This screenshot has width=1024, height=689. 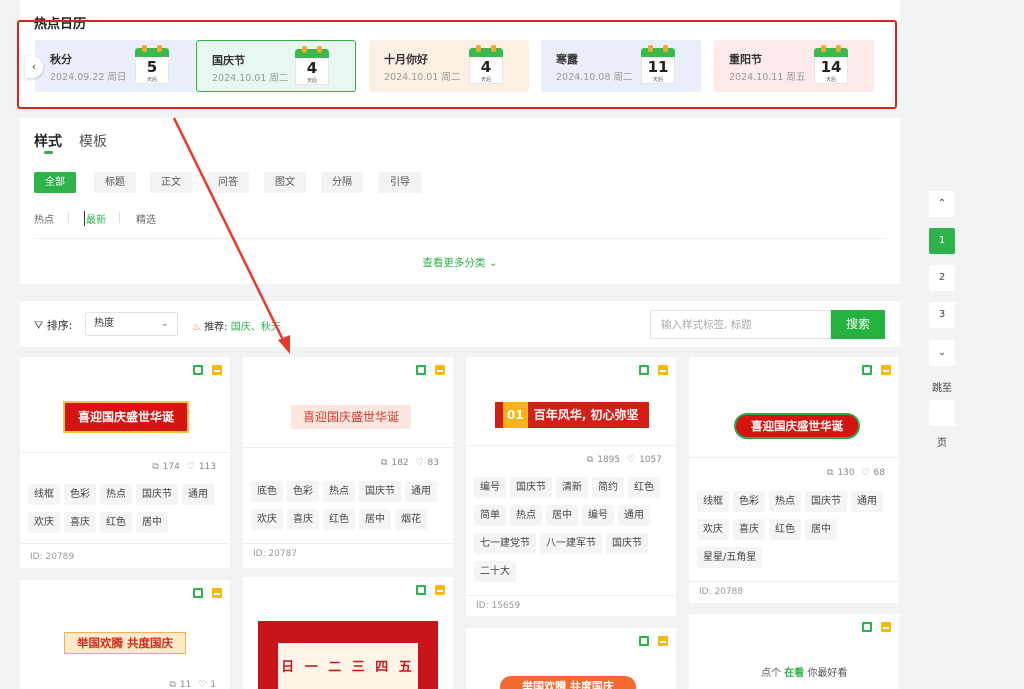 What do you see at coordinates (48, 141) in the screenshot?
I see `tab-style: 样式` at bounding box center [48, 141].